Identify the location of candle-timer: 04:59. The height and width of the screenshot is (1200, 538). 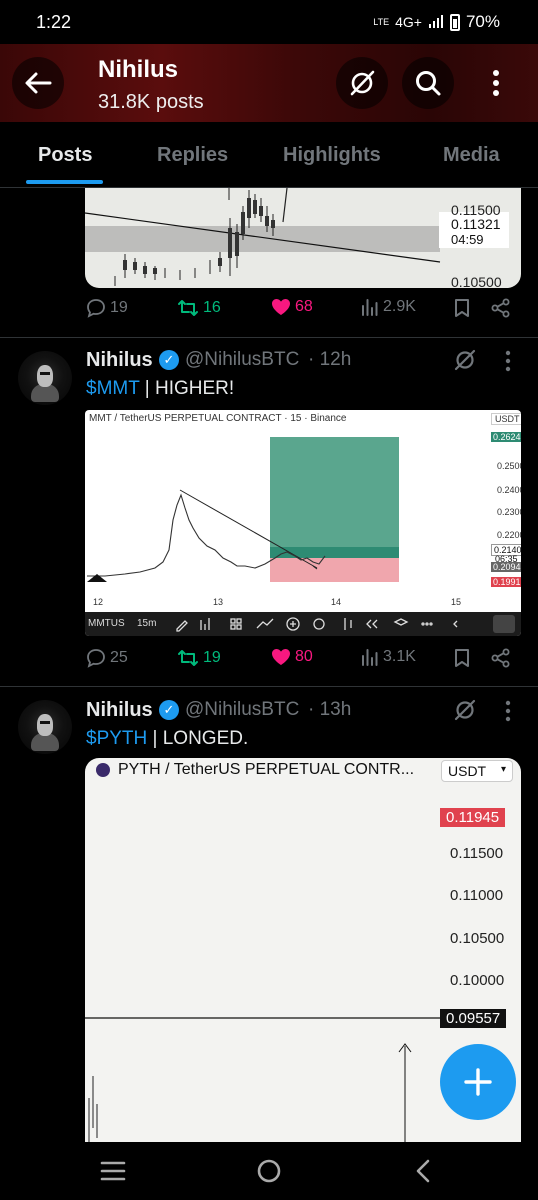
(467, 239).